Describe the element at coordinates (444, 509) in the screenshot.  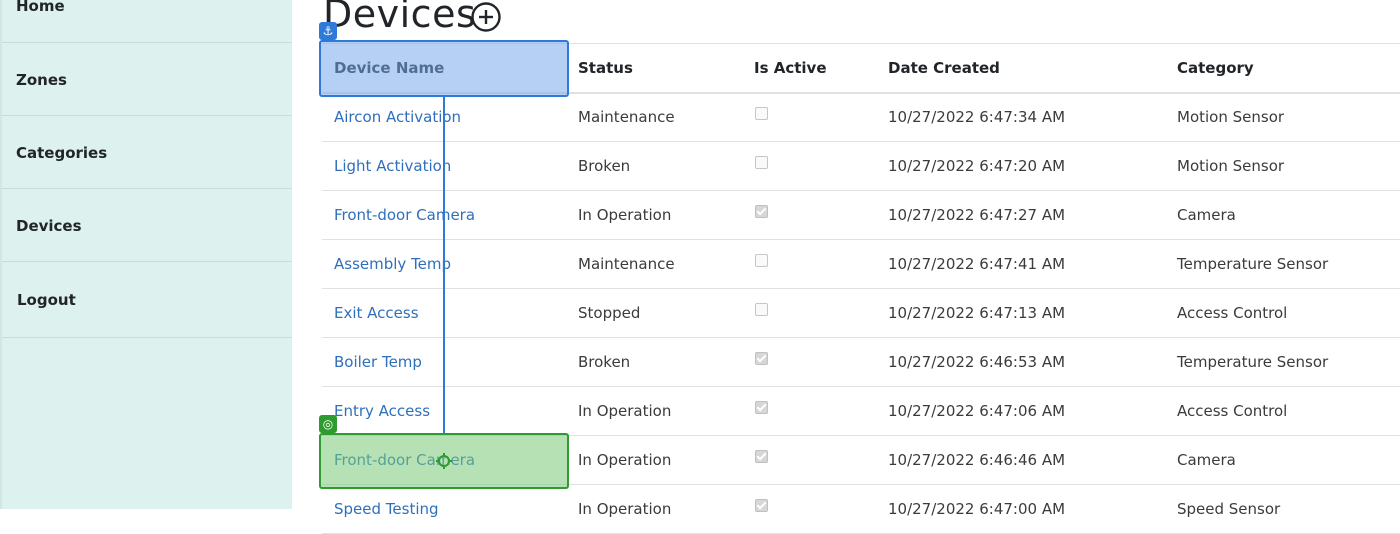
I see `device-name-cell: Speed Testing` at that location.